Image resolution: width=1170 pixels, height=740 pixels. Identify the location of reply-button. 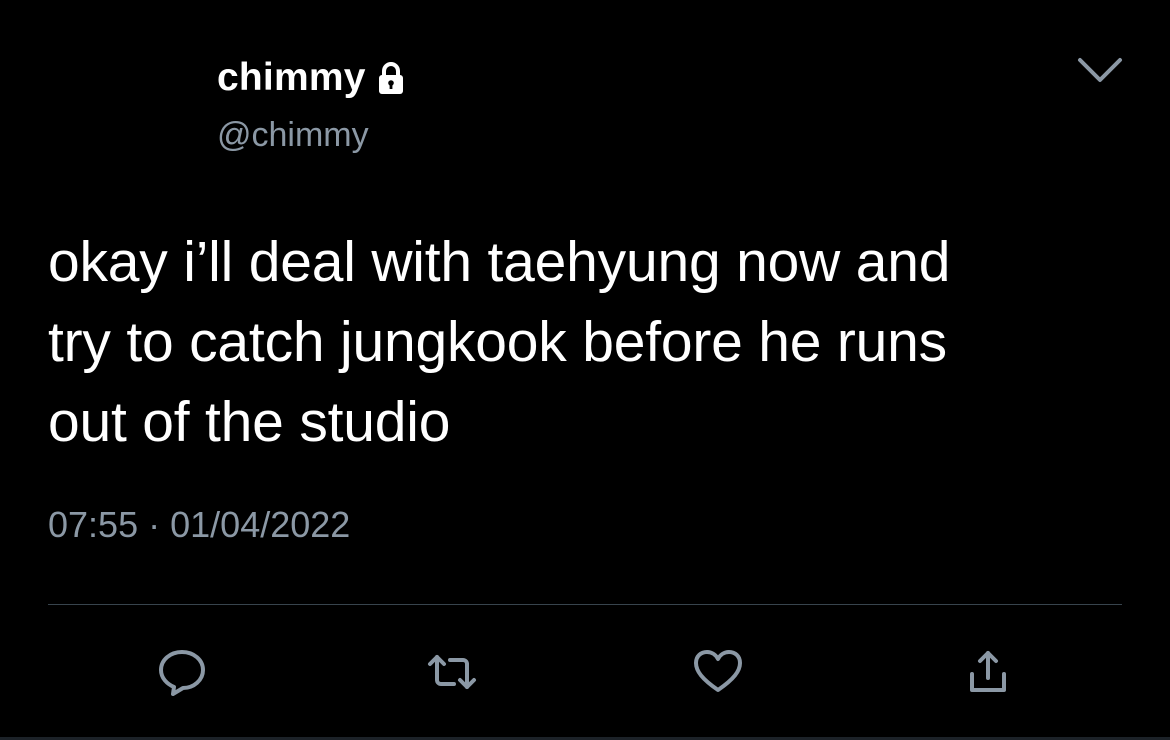
(182, 672).